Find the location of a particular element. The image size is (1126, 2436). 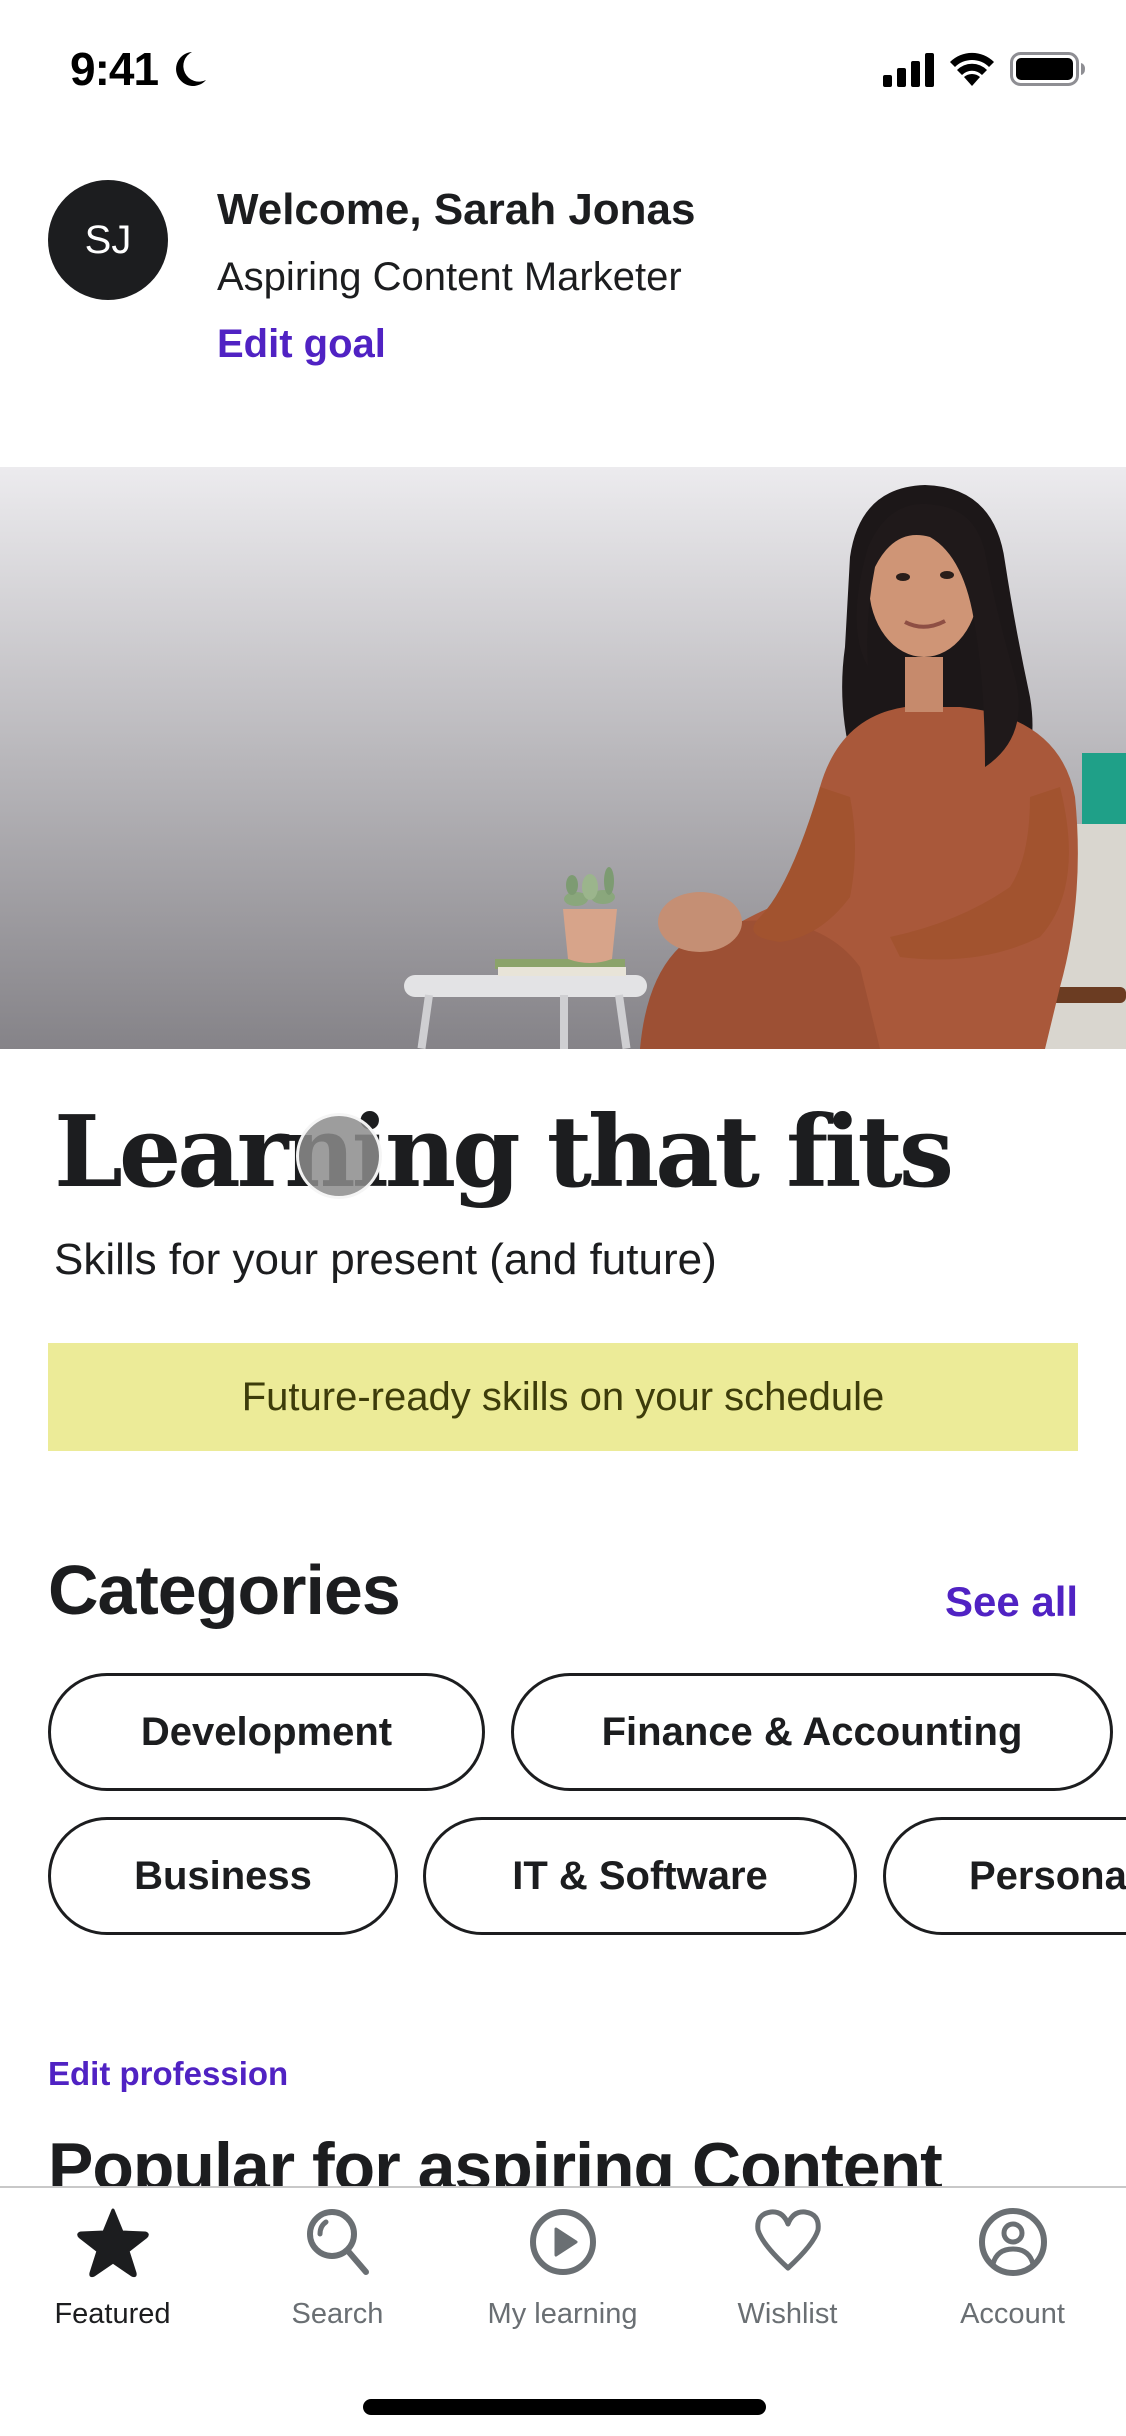

tab-label: Account is located at coordinates (1012, 2314).